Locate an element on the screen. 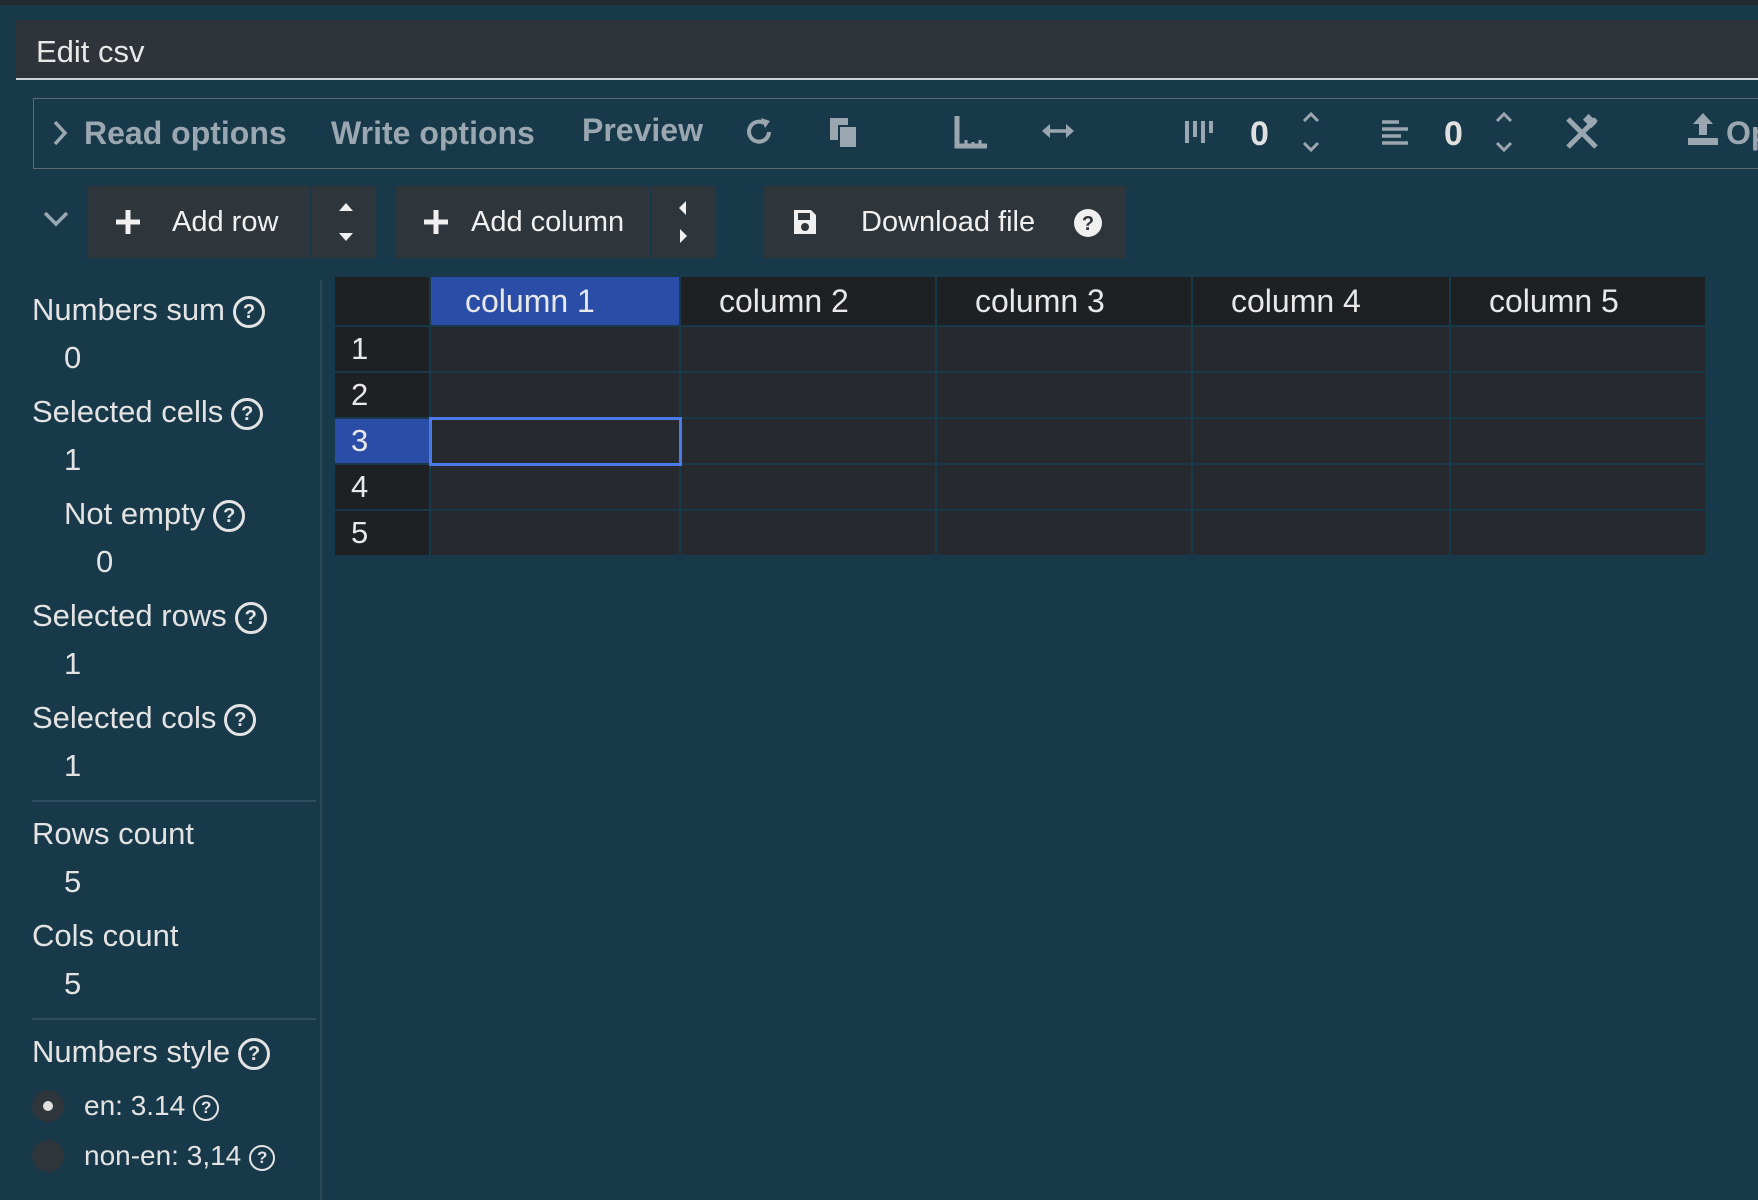 The height and width of the screenshot is (1200, 1758). row-header: 4 is located at coordinates (382, 487).